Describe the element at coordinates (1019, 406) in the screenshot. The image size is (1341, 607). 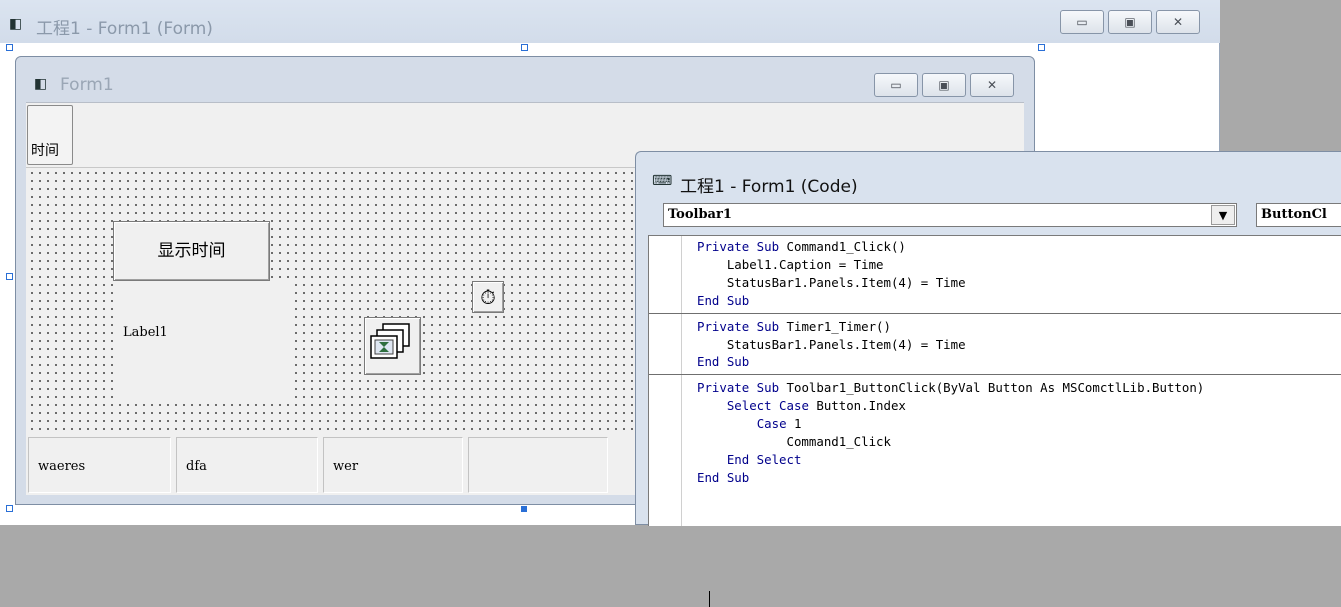
I see `code-line: Select Case Button.Index` at that location.